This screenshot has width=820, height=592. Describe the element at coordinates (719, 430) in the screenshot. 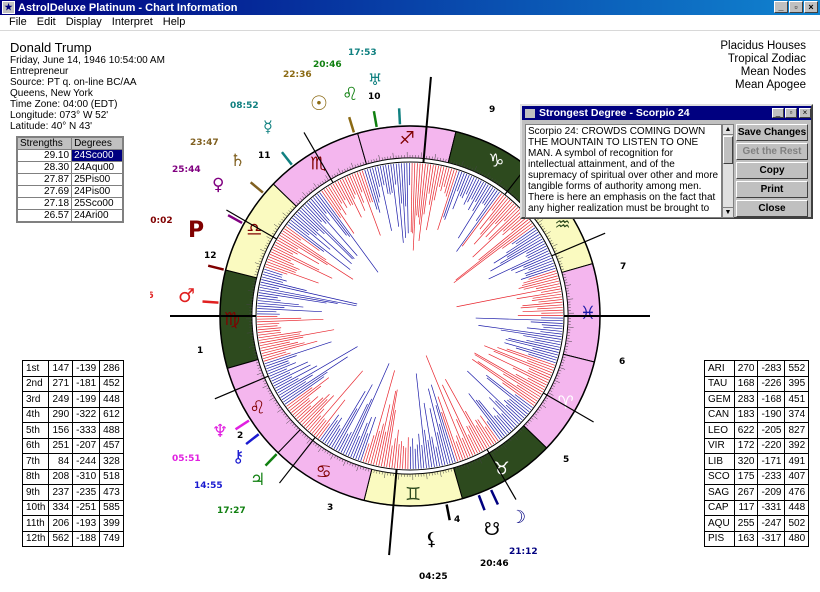

I see `table-cell: LEO` at that location.